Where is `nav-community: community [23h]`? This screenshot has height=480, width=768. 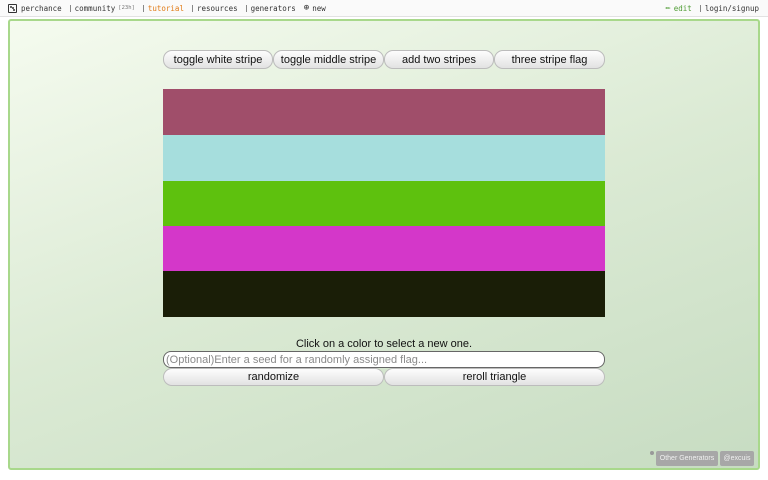 nav-community: community [23h] is located at coordinates (102, 8).